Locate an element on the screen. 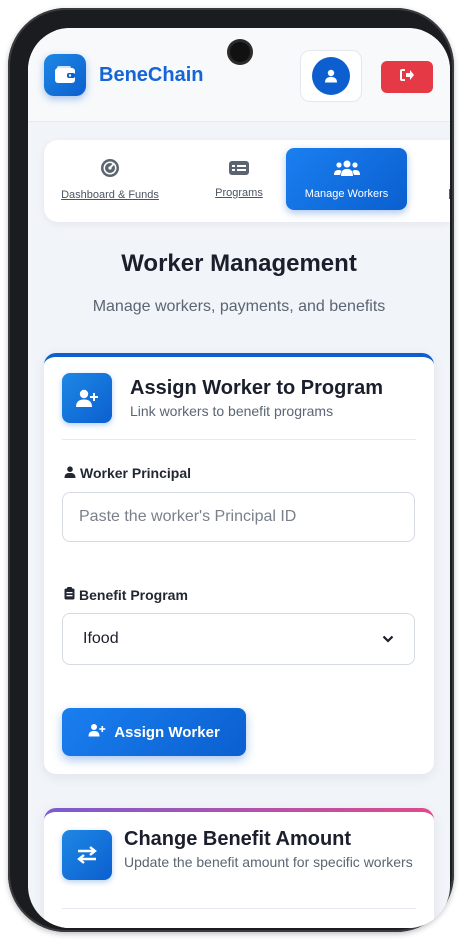 The height and width of the screenshot is (940, 464). worker-principal-label-row: Worker Principal is located at coordinates (127, 473).